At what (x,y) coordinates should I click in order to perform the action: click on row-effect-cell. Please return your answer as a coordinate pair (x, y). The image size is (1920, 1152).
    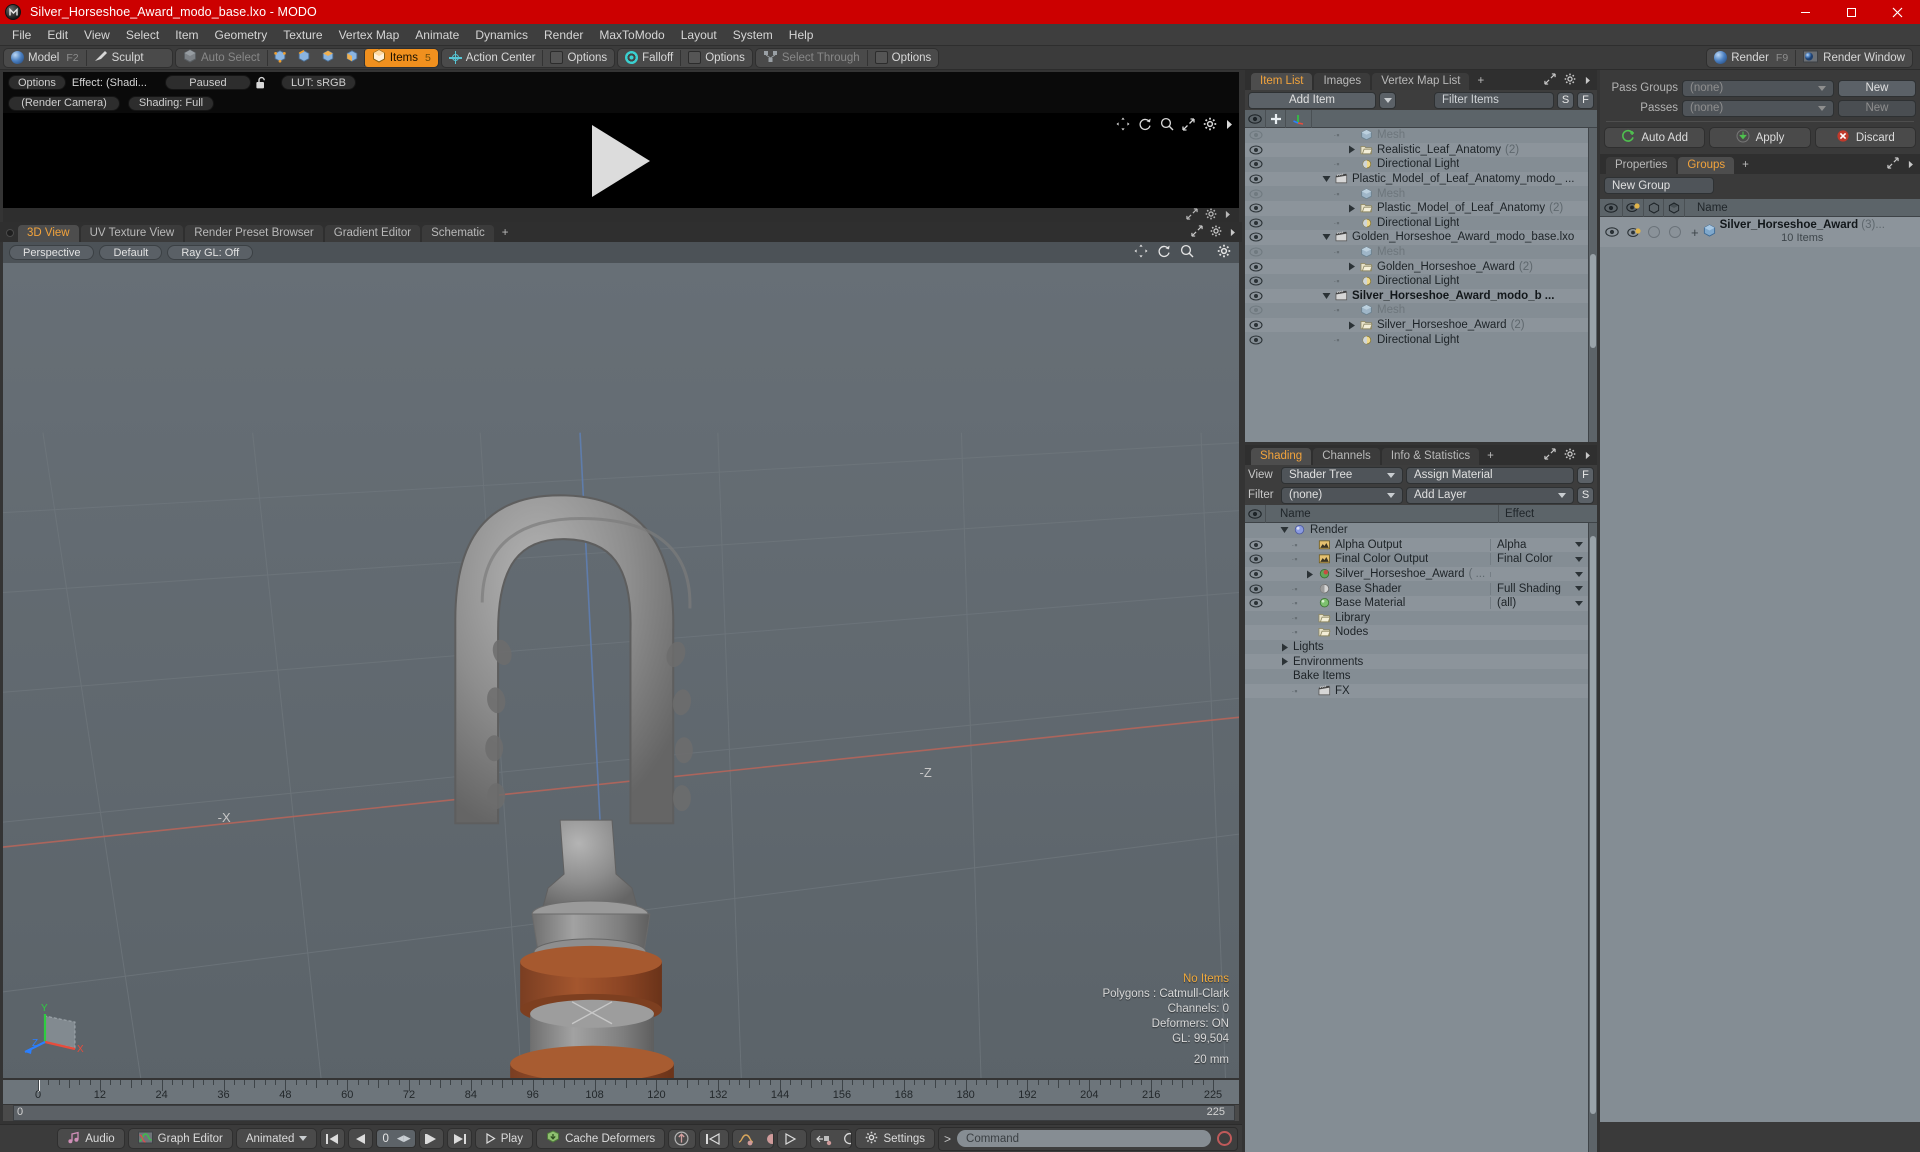
    Looking at the image, I should click on (1539, 574).